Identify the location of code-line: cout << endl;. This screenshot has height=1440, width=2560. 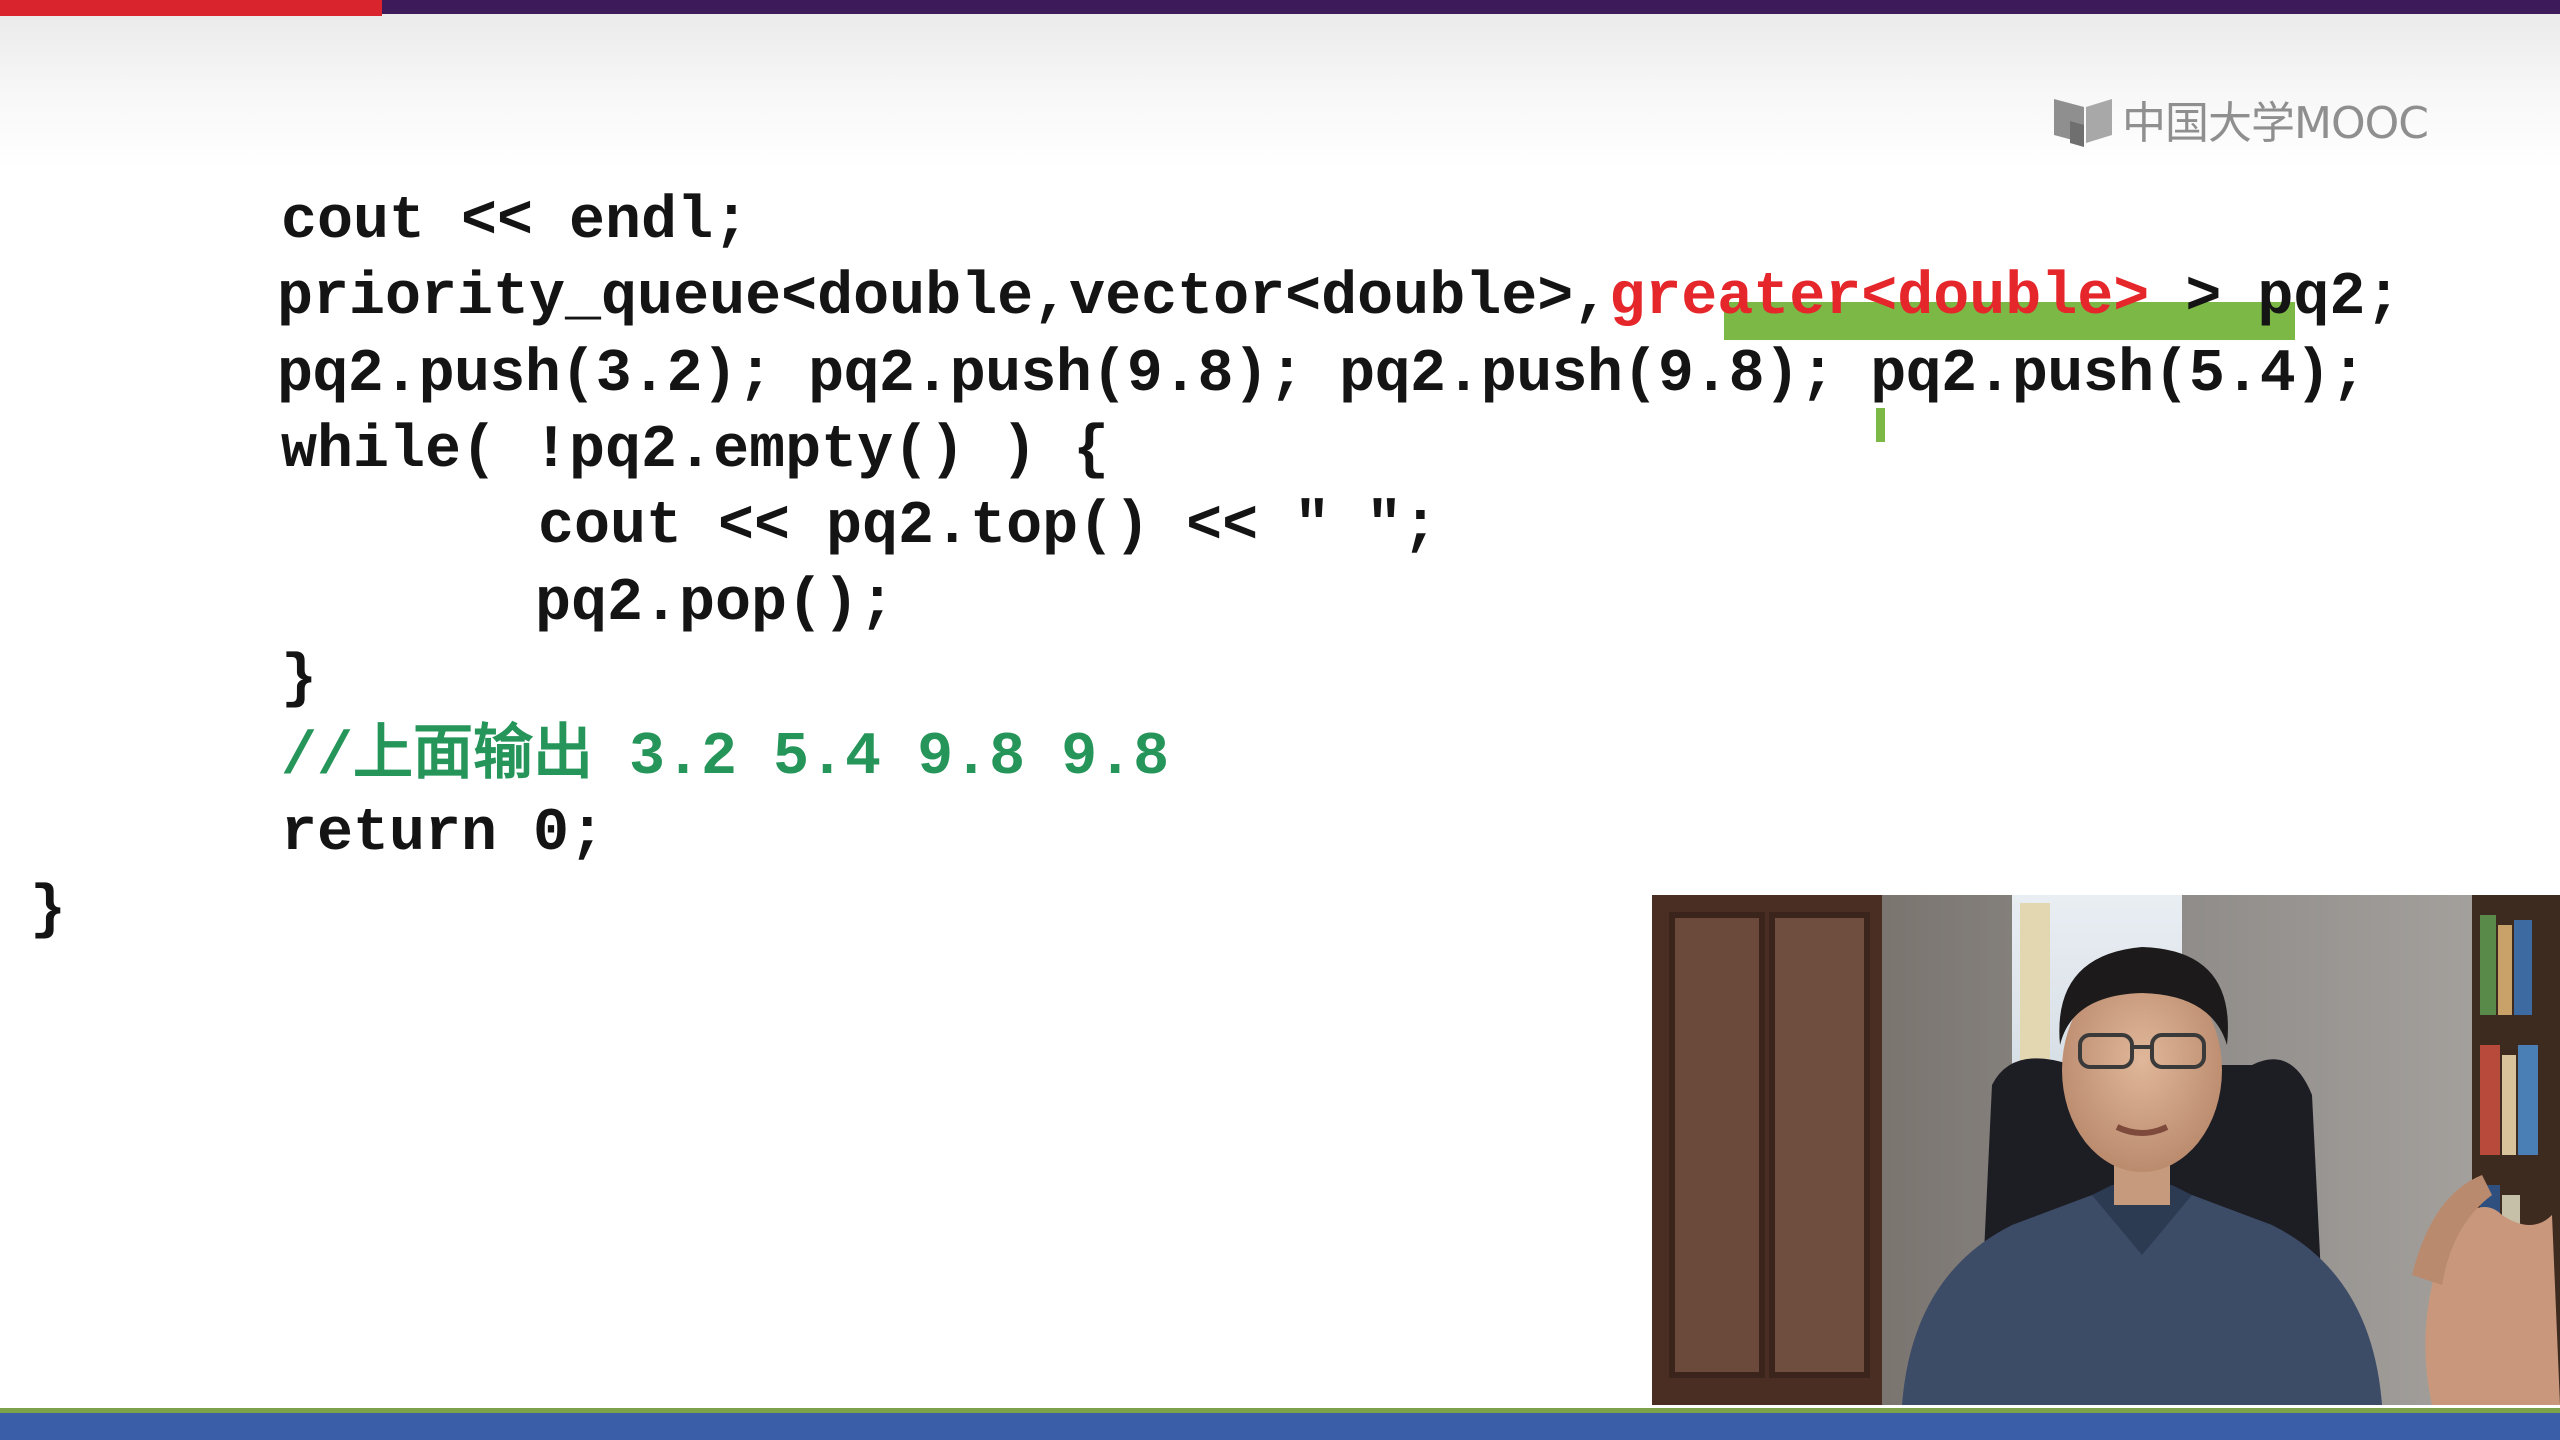
(515, 222).